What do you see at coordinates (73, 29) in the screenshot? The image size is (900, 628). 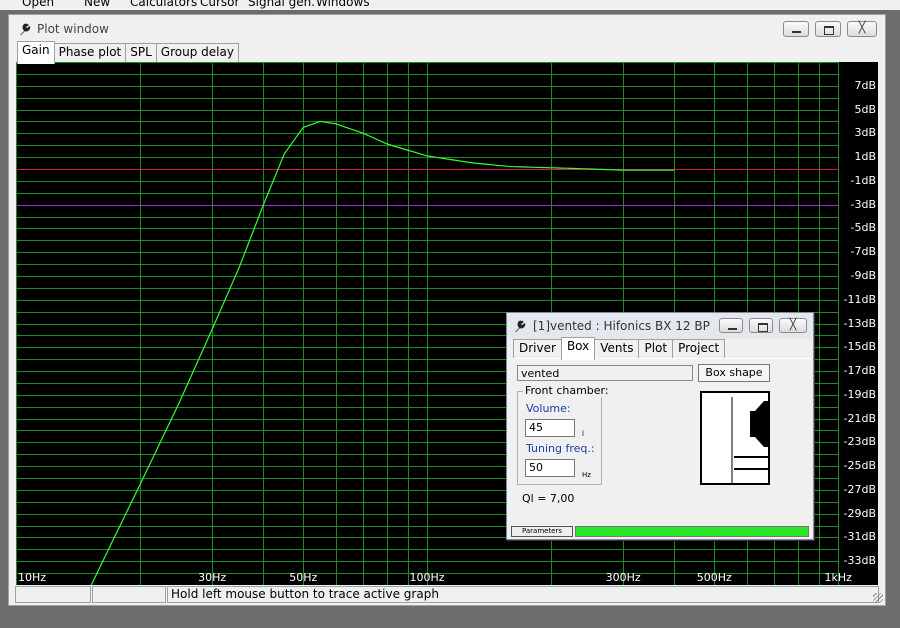 I see `plot-window-title: Plot window` at bounding box center [73, 29].